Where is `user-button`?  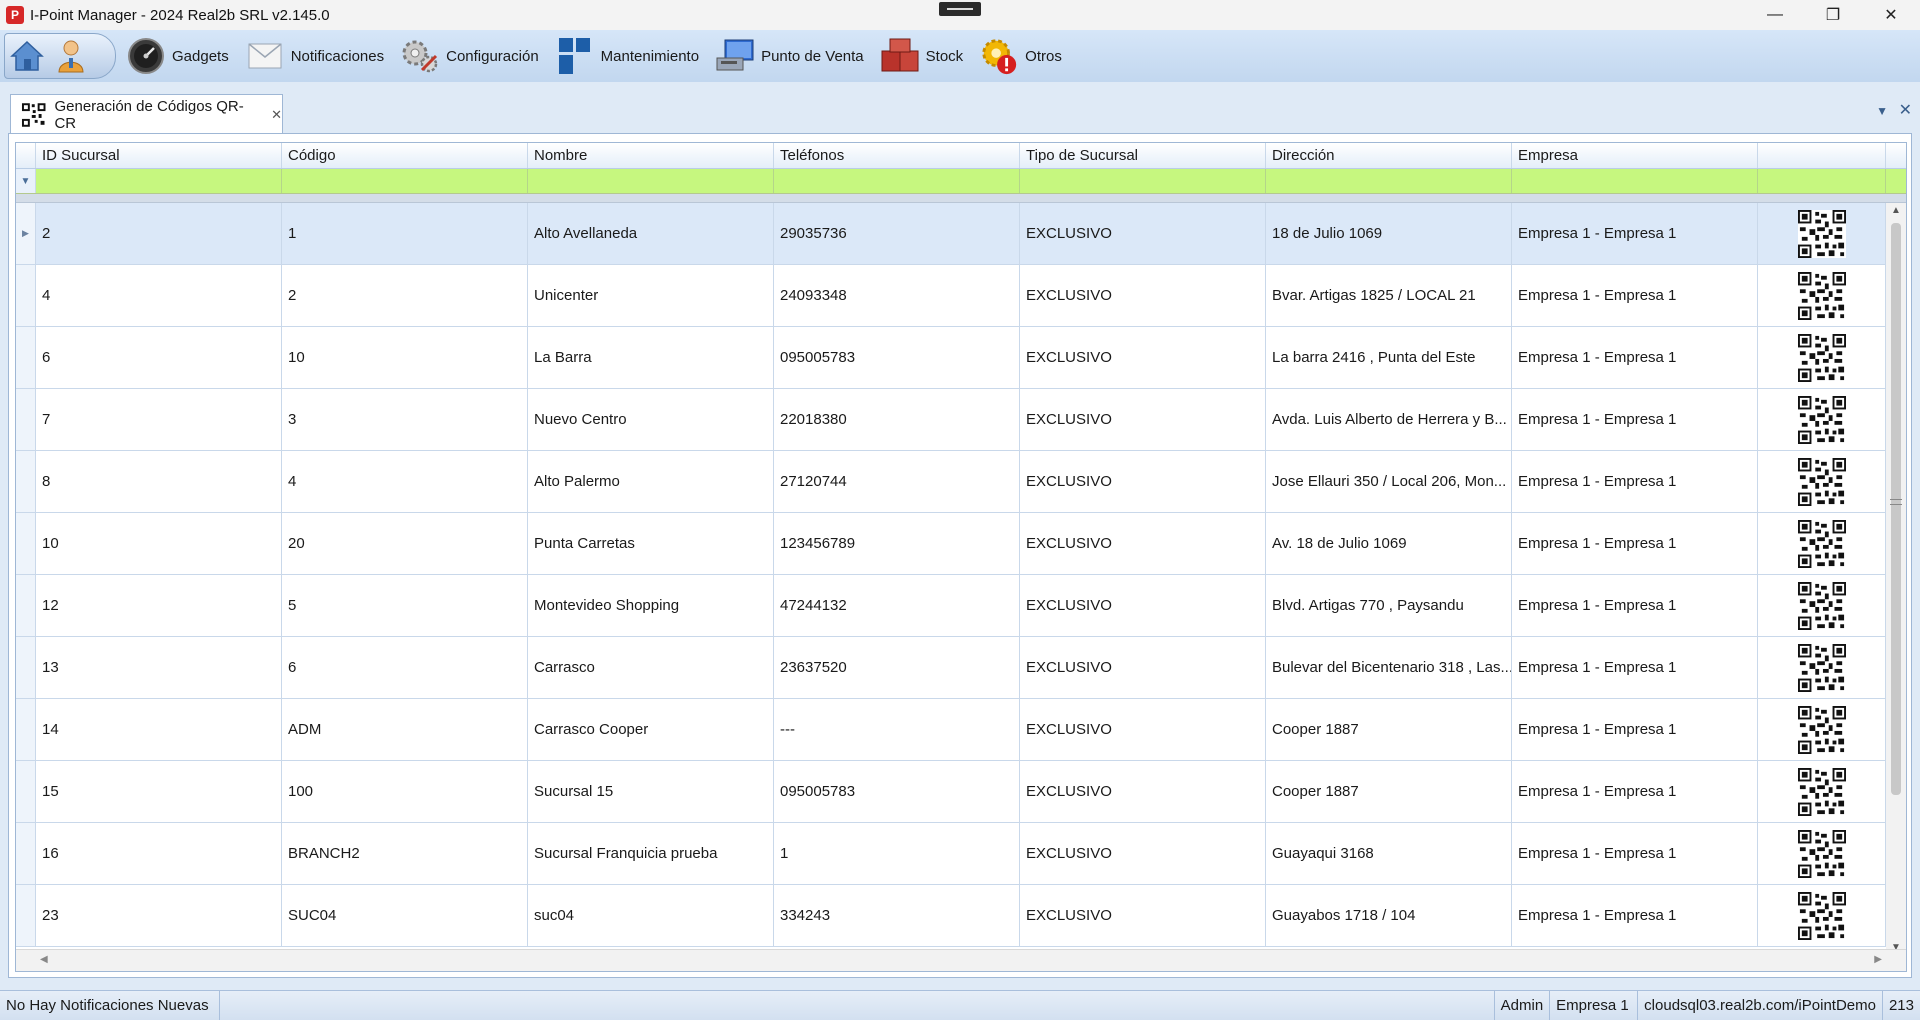 user-button is located at coordinates (71, 56).